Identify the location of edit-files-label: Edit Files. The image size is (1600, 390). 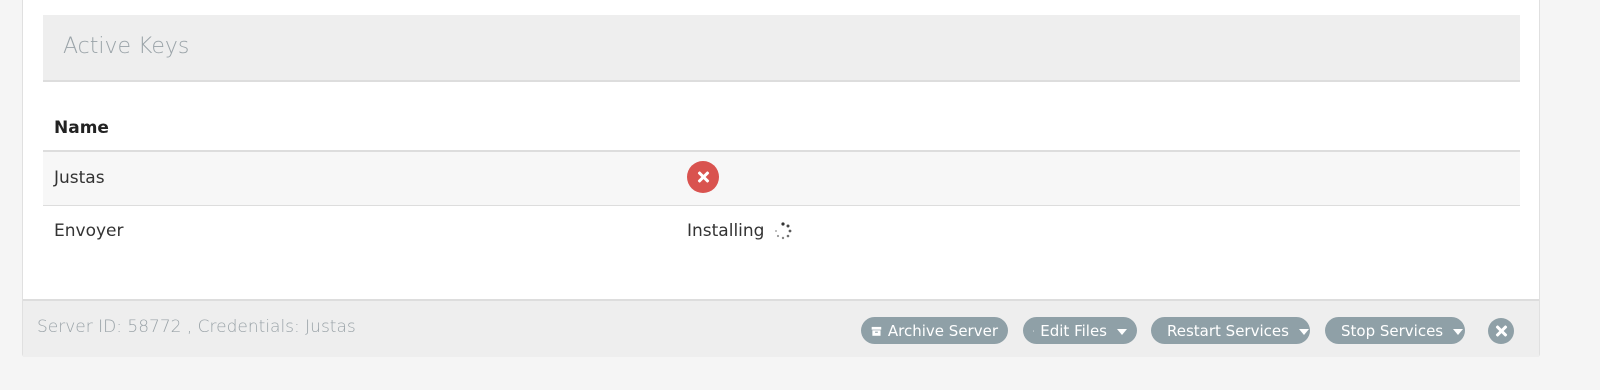
(1073, 330).